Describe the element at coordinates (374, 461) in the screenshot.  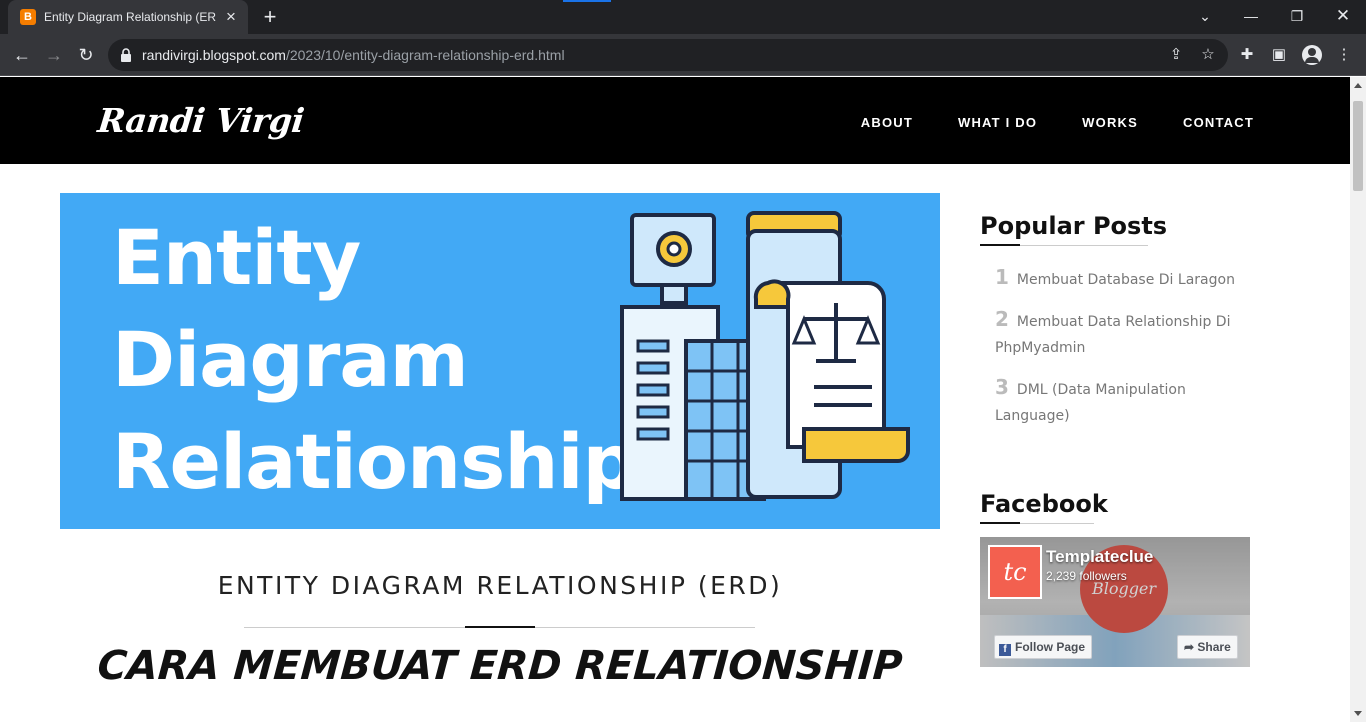
I see `hero-line-3: Relationship` at that location.